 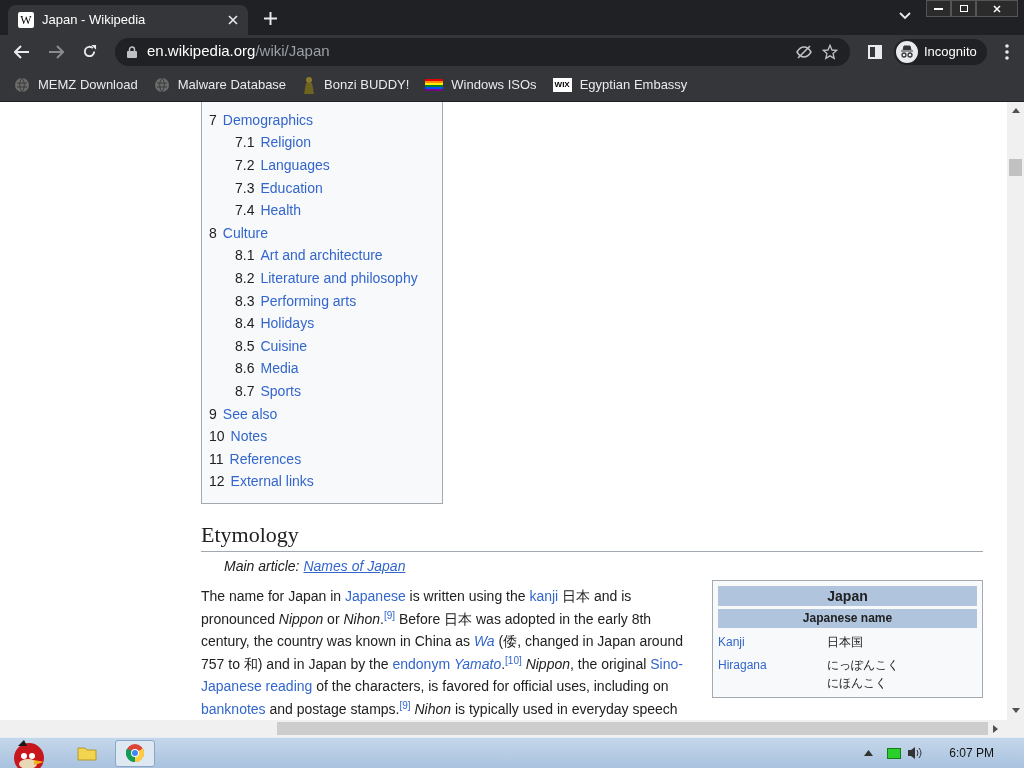 I want to click on close-window-button, so click(x=997, y=8).